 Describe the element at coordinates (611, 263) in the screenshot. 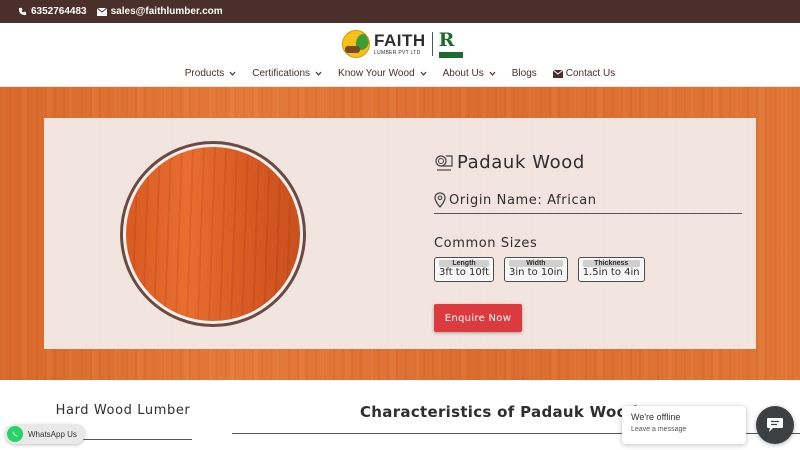

I see `size-label: Thickness` at that location.